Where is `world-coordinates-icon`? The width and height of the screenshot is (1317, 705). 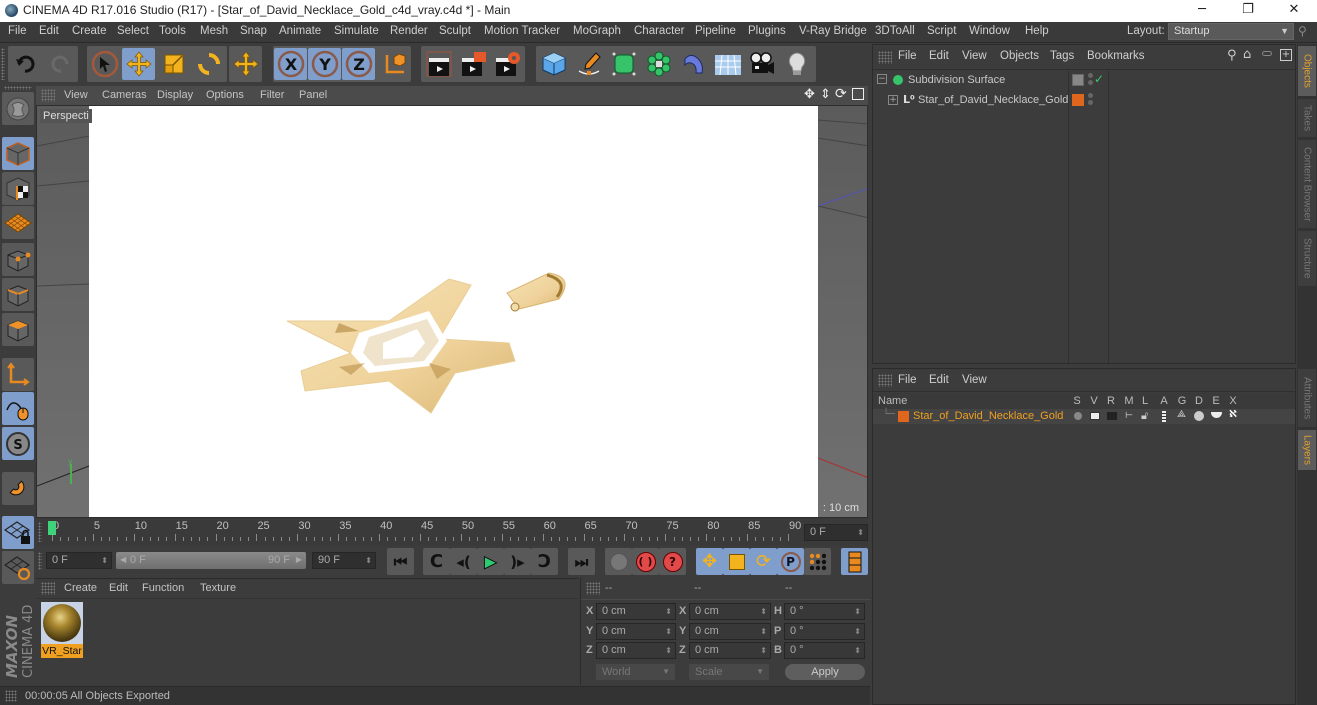 world-coordinates-icon is located at coordinates (394, 64).